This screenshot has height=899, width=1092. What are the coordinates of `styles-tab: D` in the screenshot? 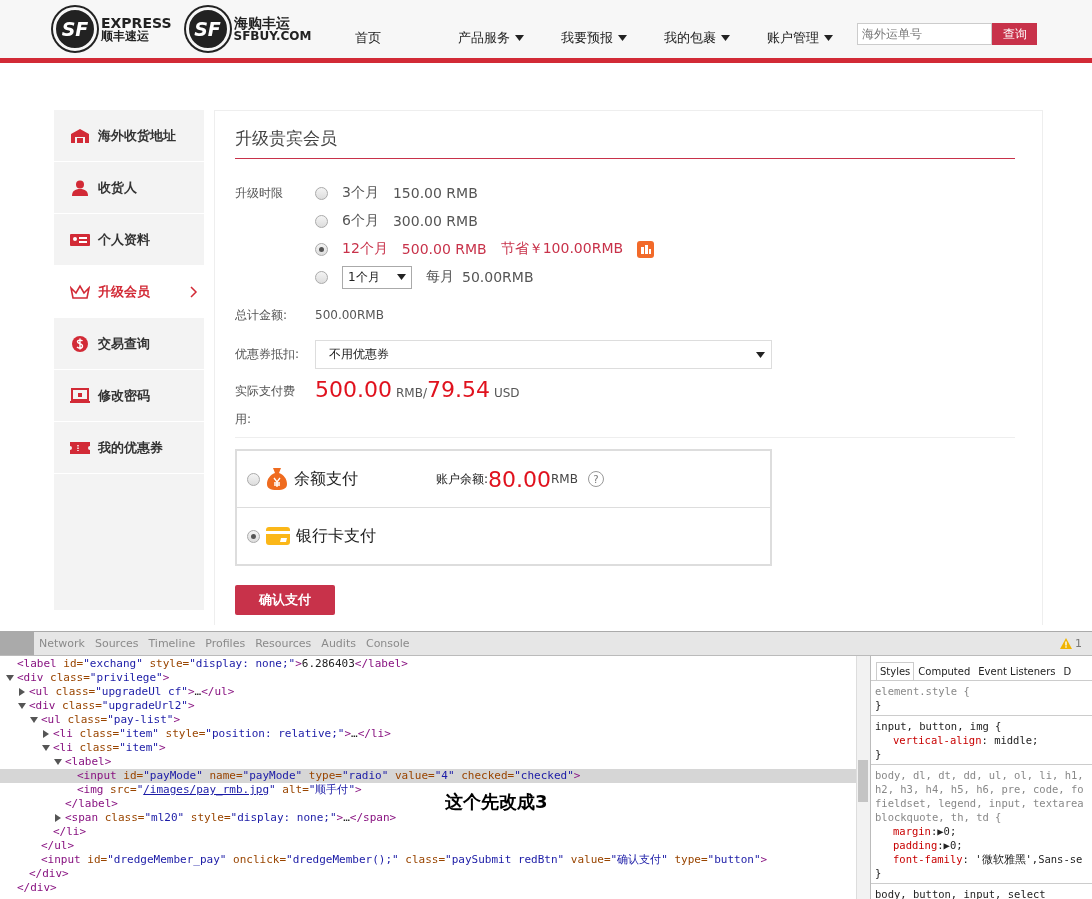 It's located at (1067, 671).